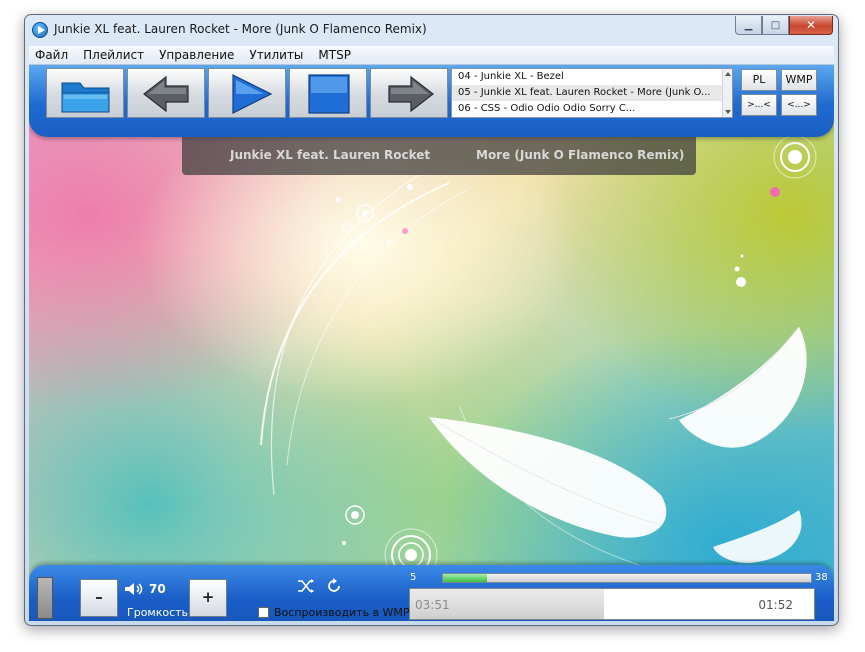  I want to click on menu-mtsp: MTSP, so click(334, 55).